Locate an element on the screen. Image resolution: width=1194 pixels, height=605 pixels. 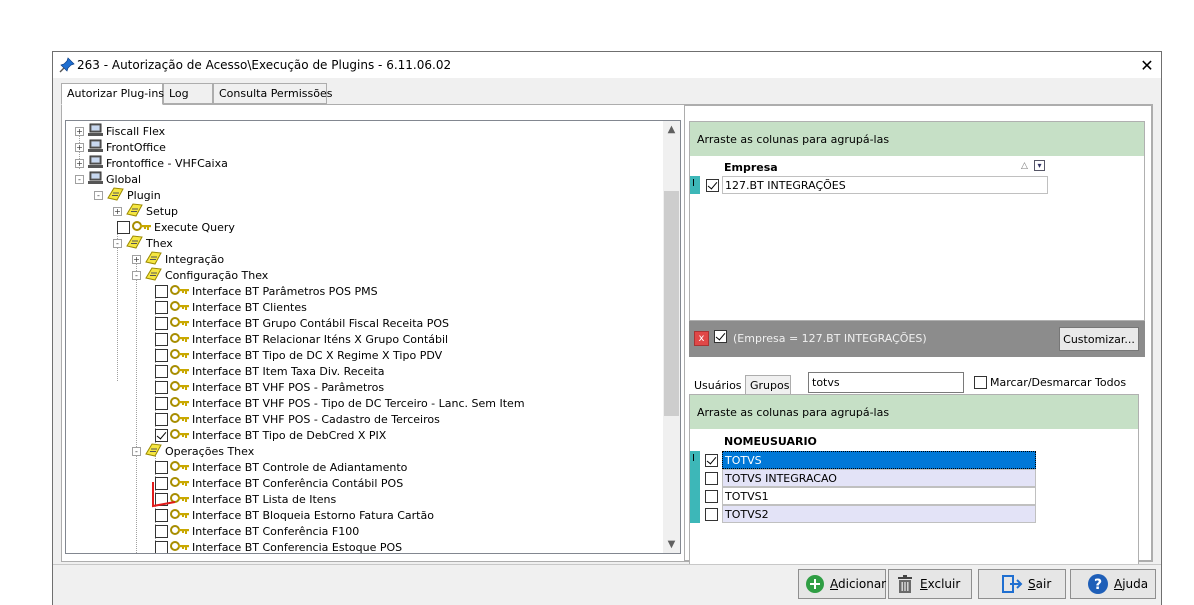
add-icon is located at coordinates (815, 584).